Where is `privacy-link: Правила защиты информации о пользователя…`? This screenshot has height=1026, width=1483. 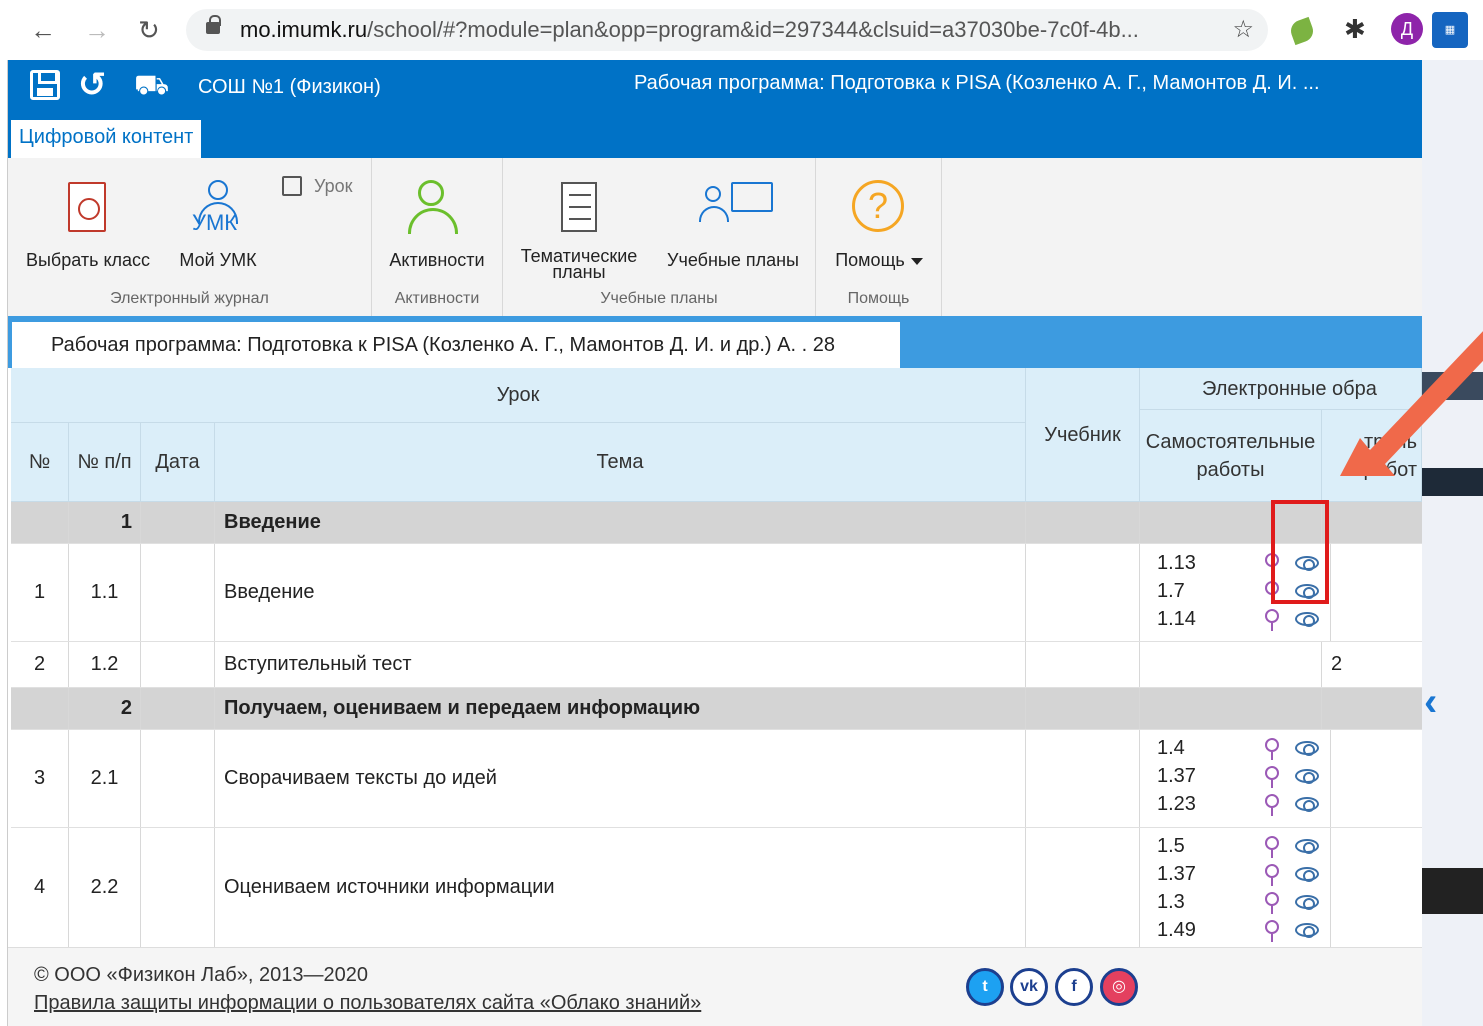
privacy-link: Правила защиты информации о пользователя… is located at coordinates (367, 1003).